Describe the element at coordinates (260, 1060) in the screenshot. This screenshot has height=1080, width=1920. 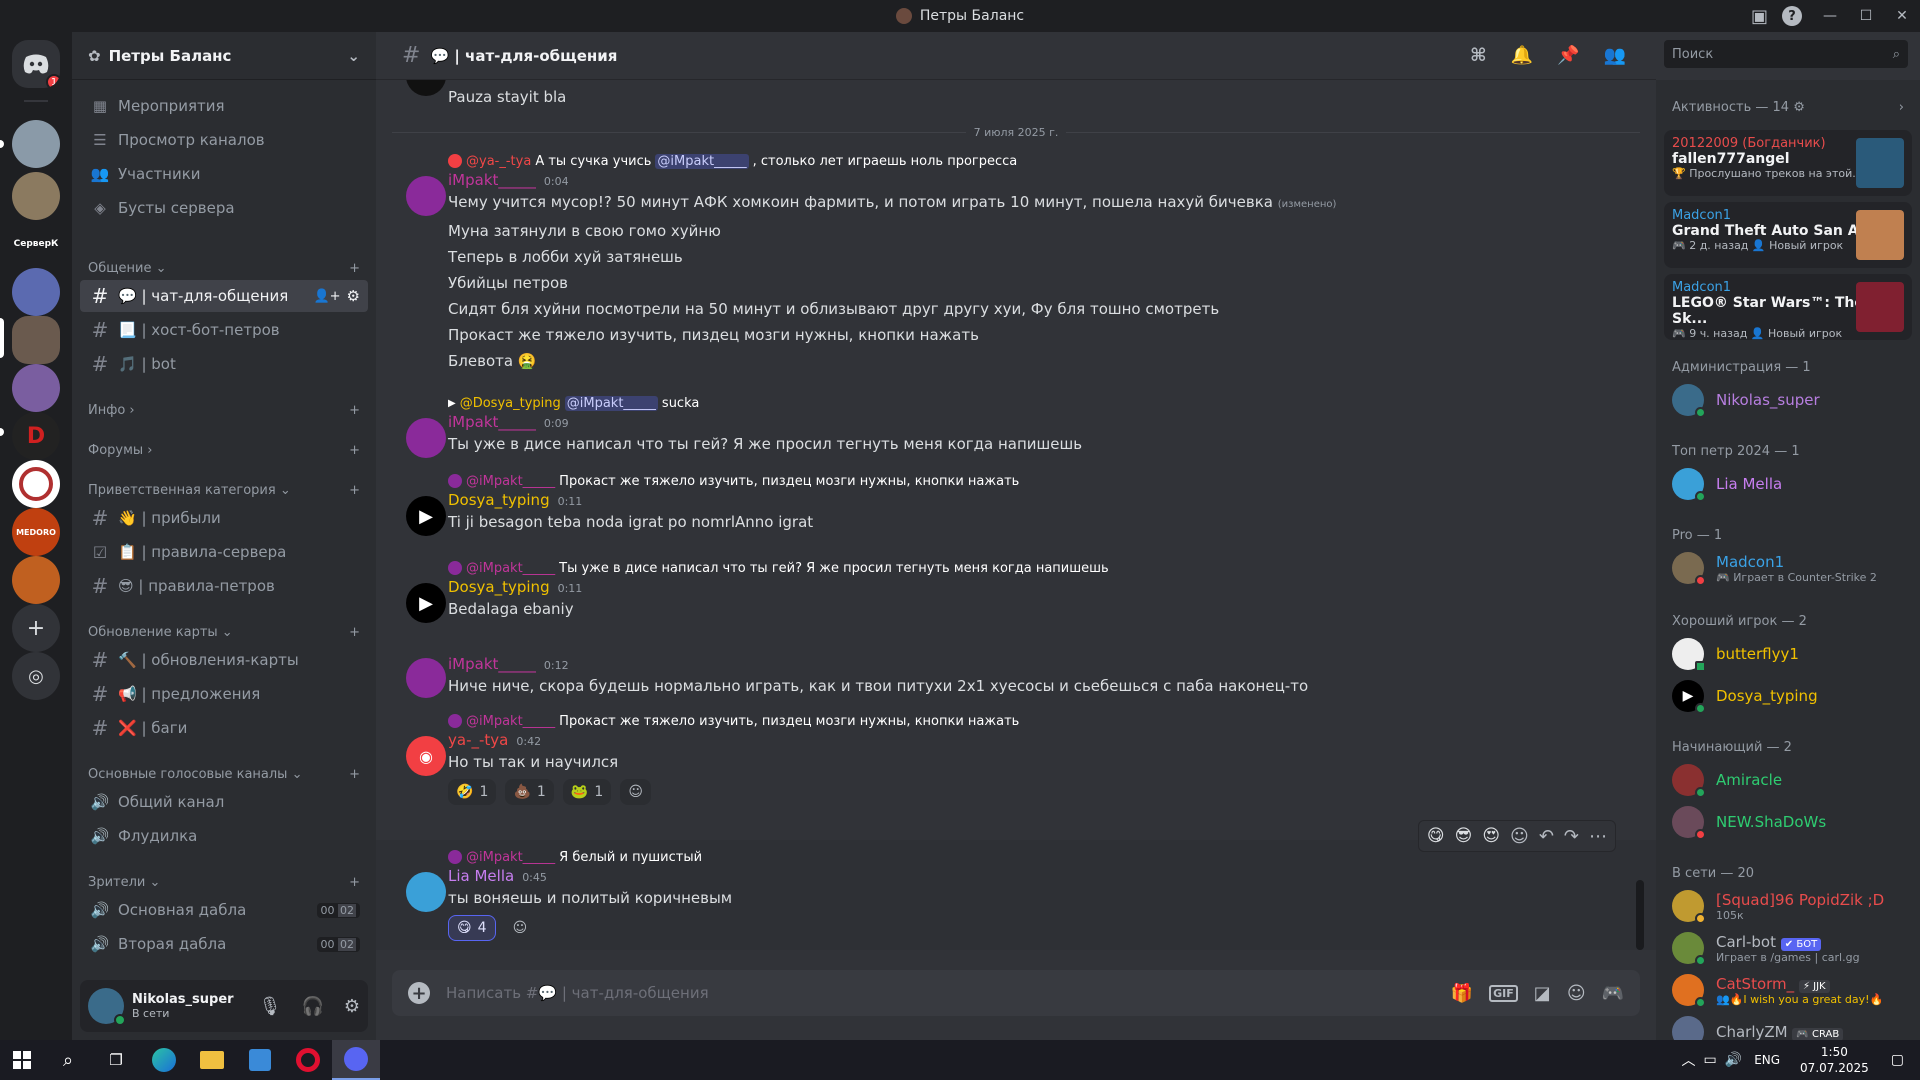
I see `store-icon` at that location.